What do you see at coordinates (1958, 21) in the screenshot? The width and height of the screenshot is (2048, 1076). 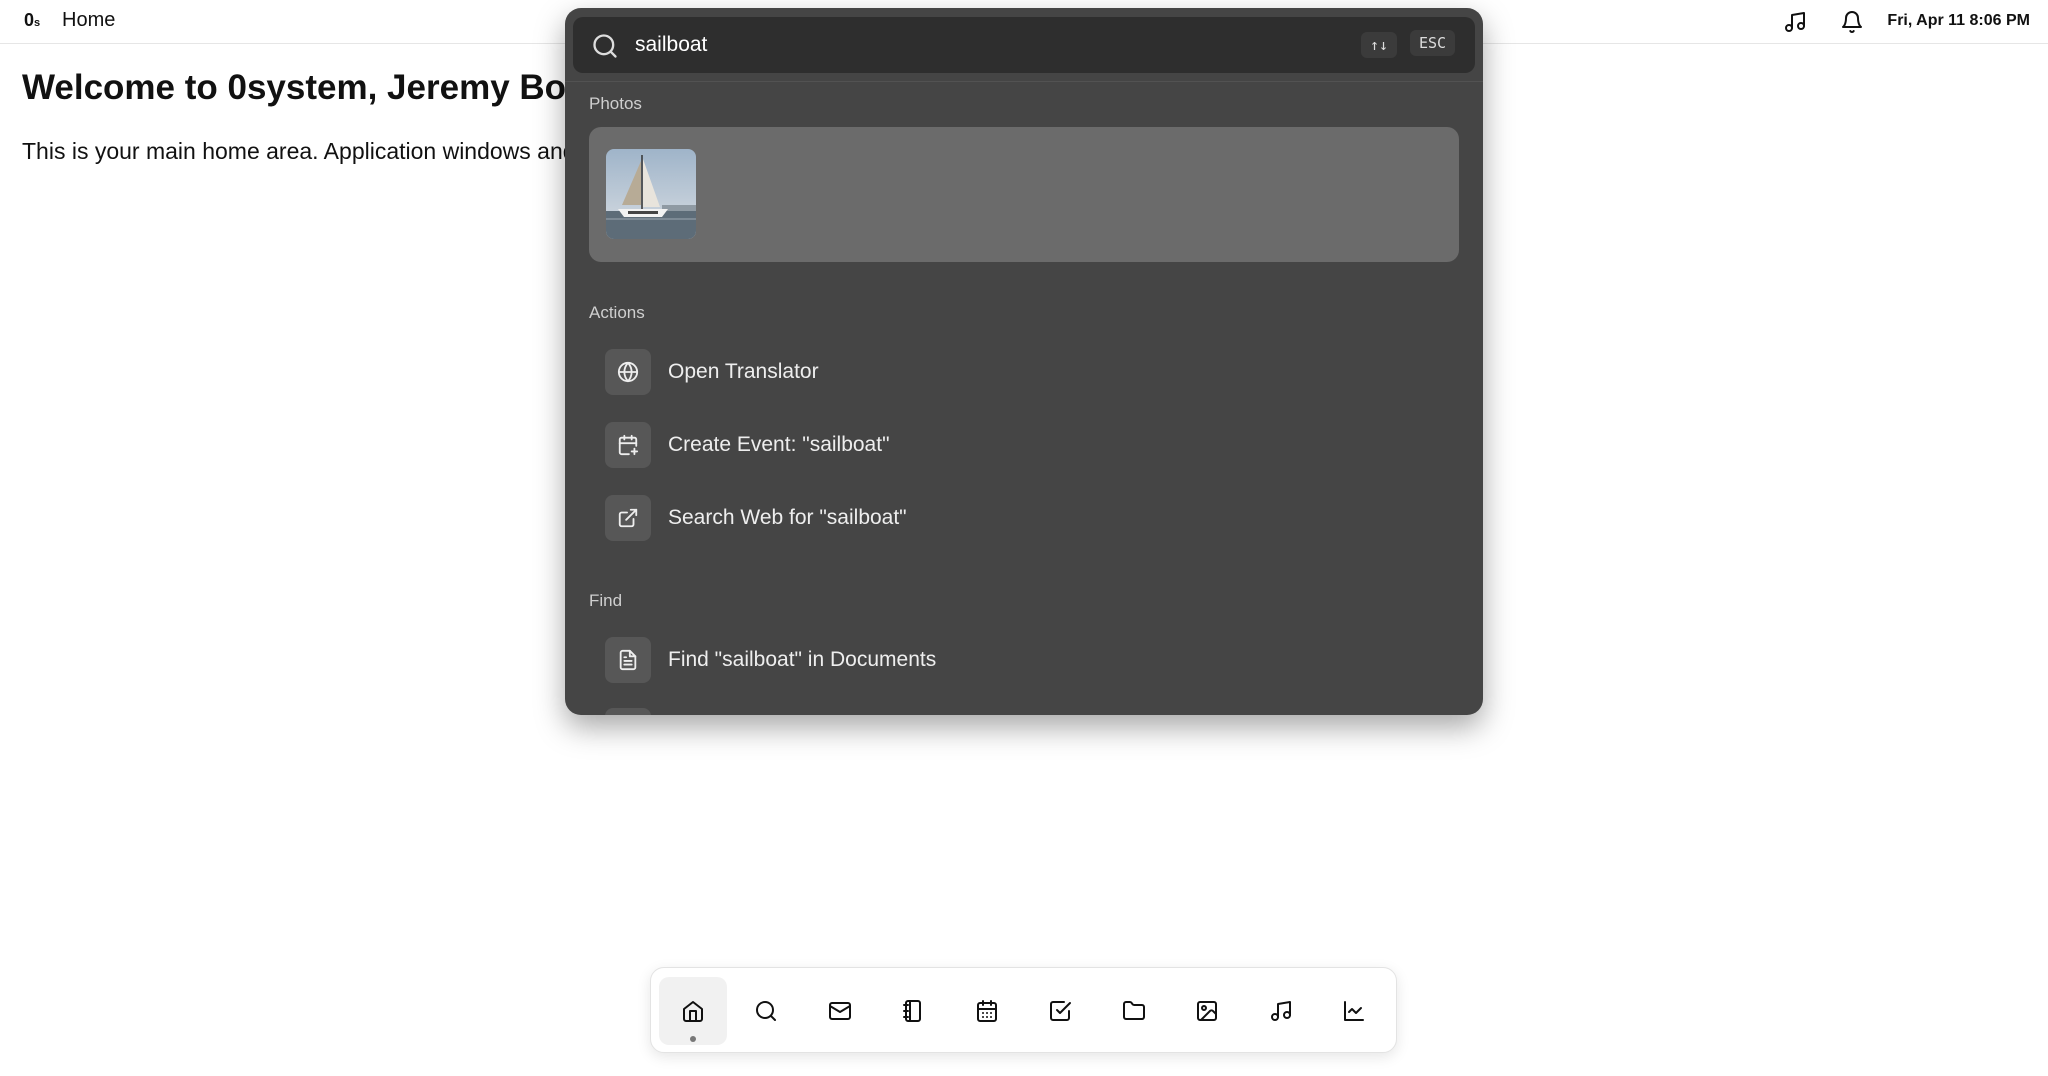 I see `clock: Fri, Apr 11 8:06 PM` at bounding box center [1958, 21].